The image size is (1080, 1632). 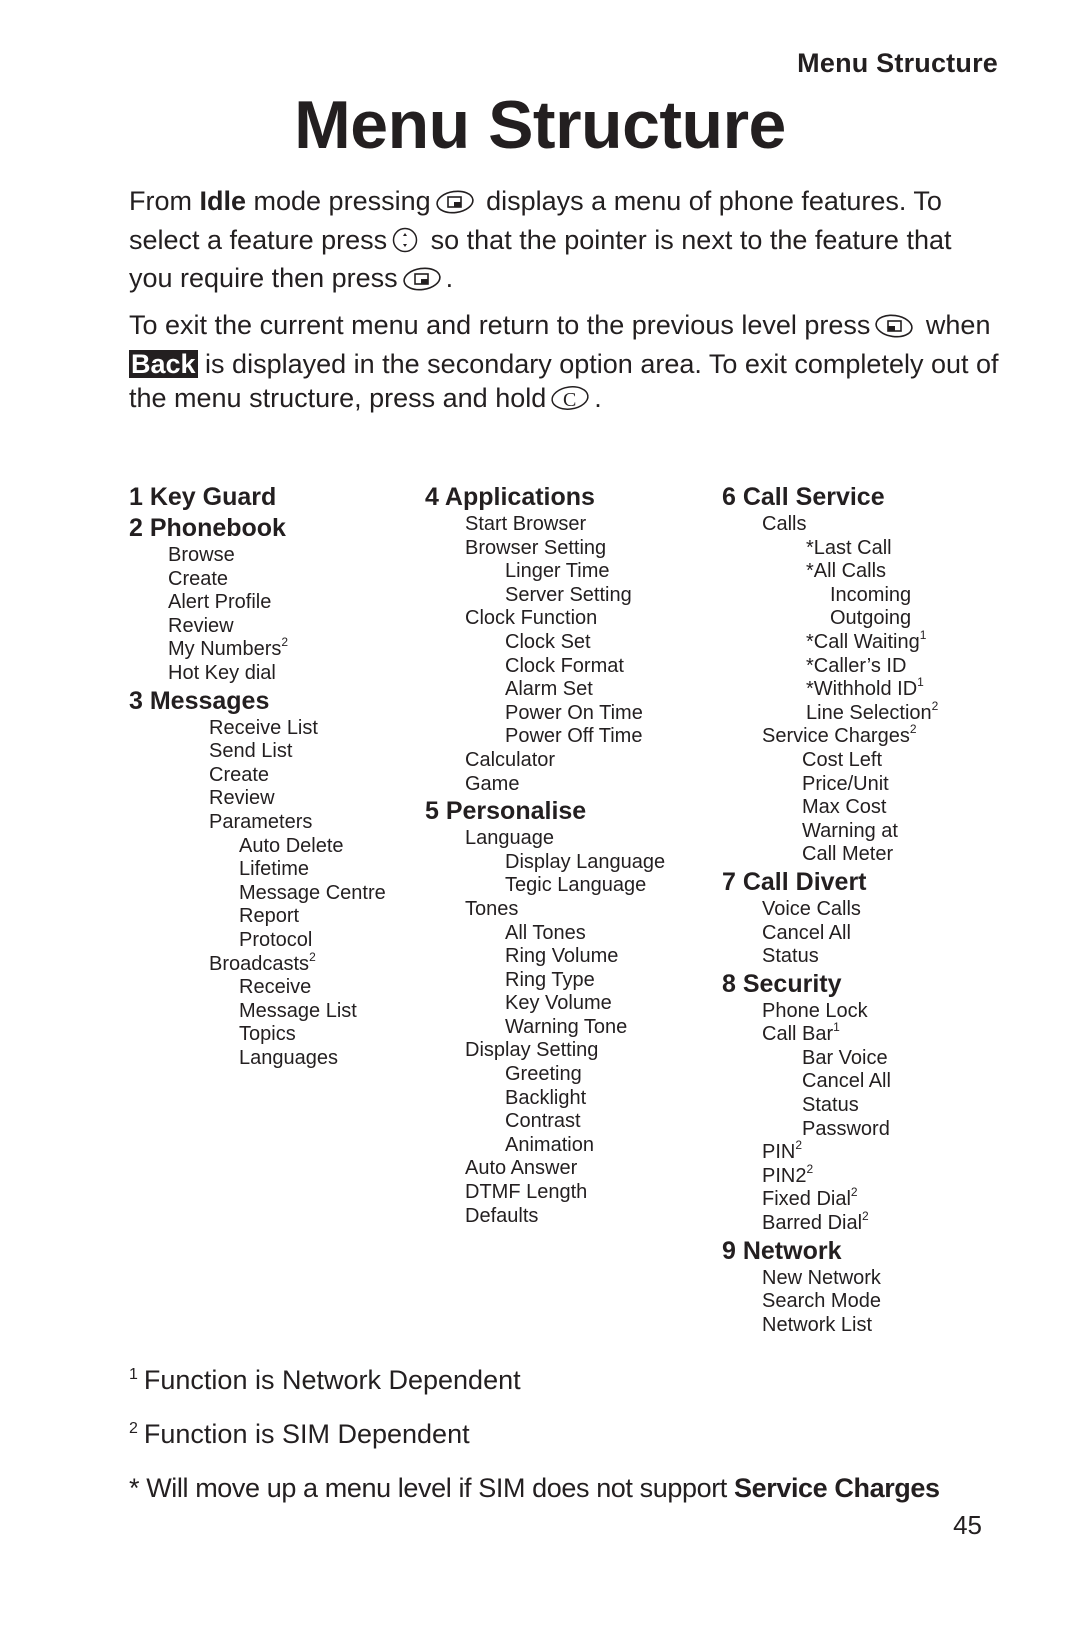 I want to click on menu-item: Display Setting, so click(x=532, y=1050).